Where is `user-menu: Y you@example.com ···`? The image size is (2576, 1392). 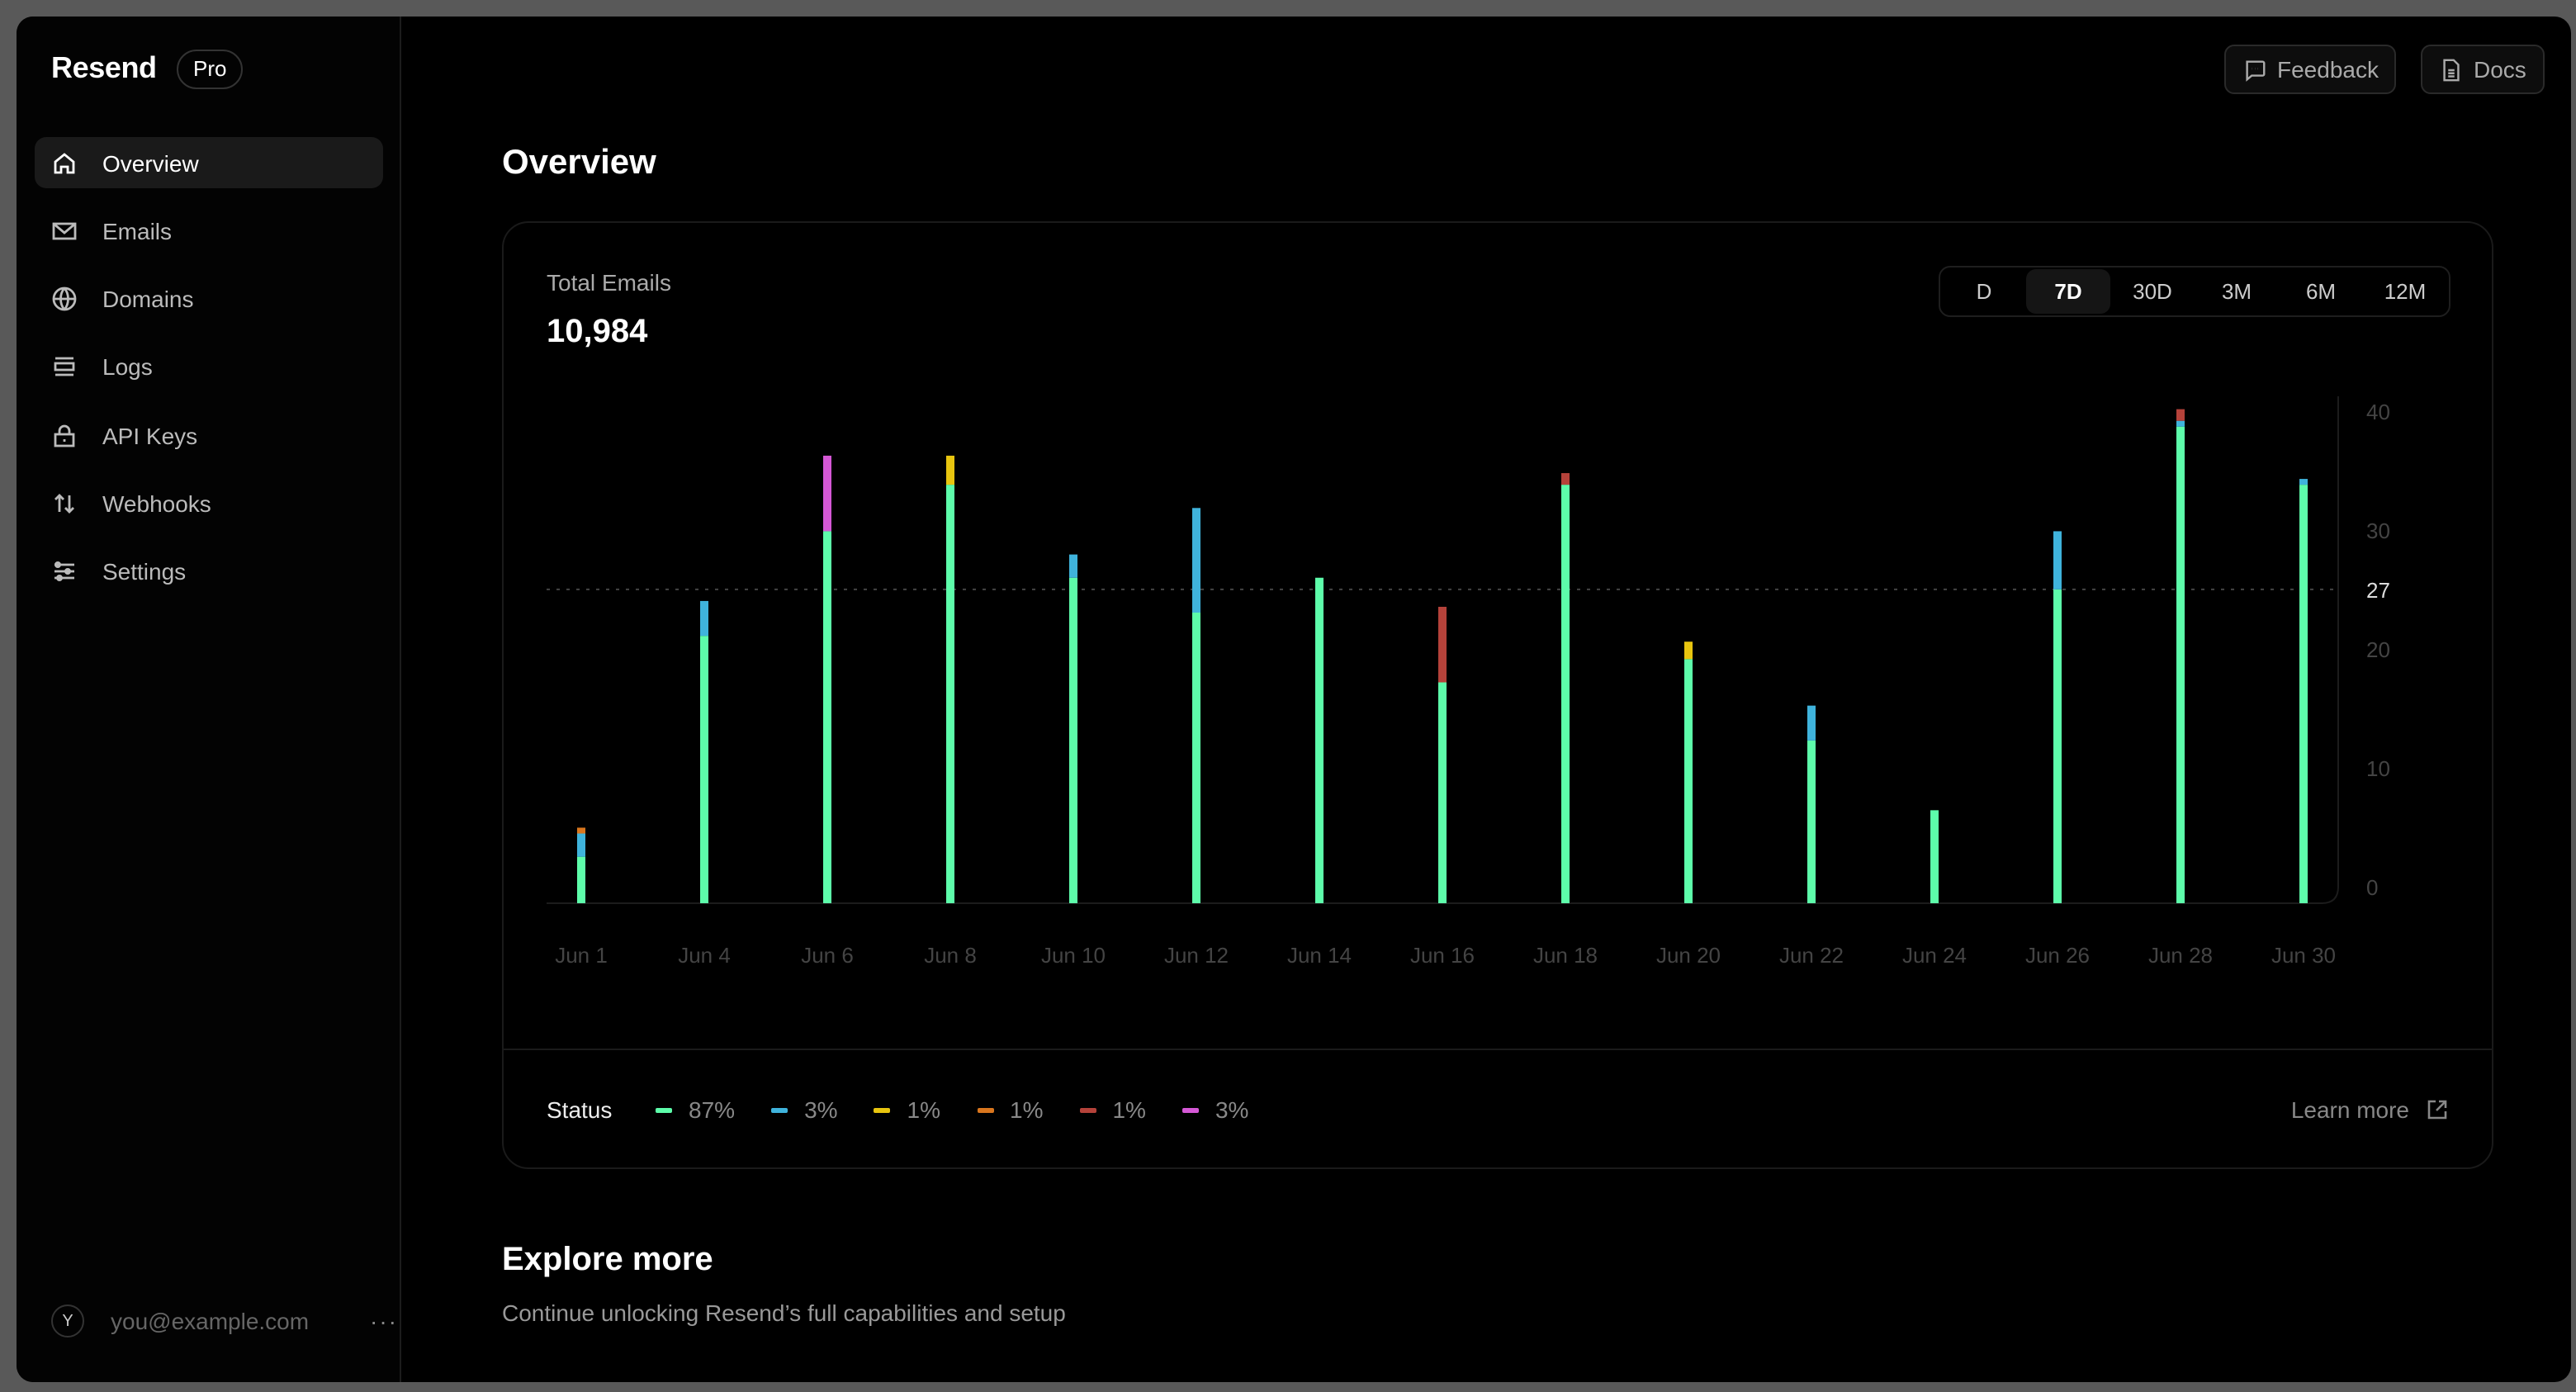 user-menu: Y you@example.com ··· is located at coordinates (224, 1321).